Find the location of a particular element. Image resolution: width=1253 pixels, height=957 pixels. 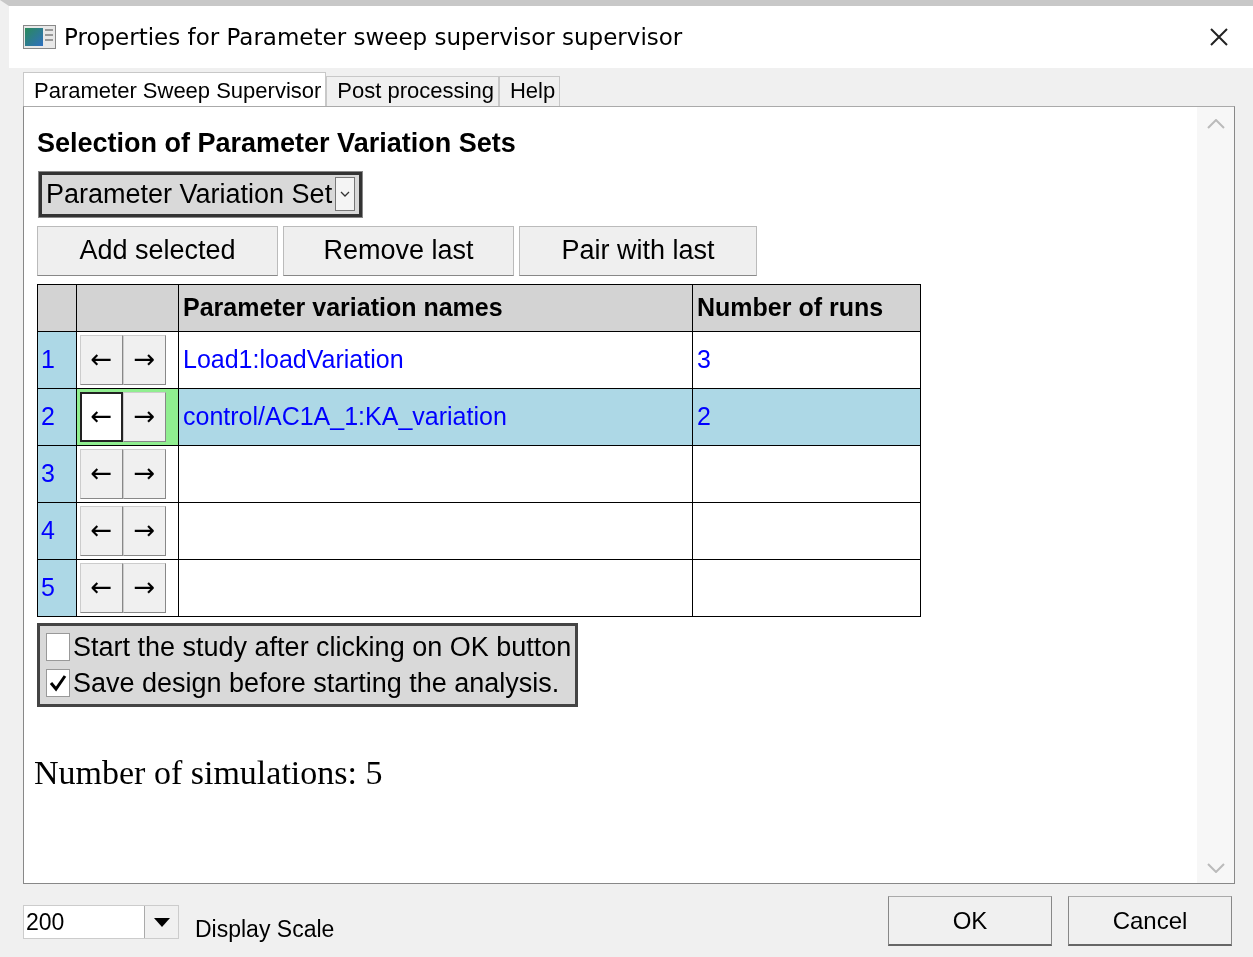

column-header: Number of runs is located at coordinates (806, 307).